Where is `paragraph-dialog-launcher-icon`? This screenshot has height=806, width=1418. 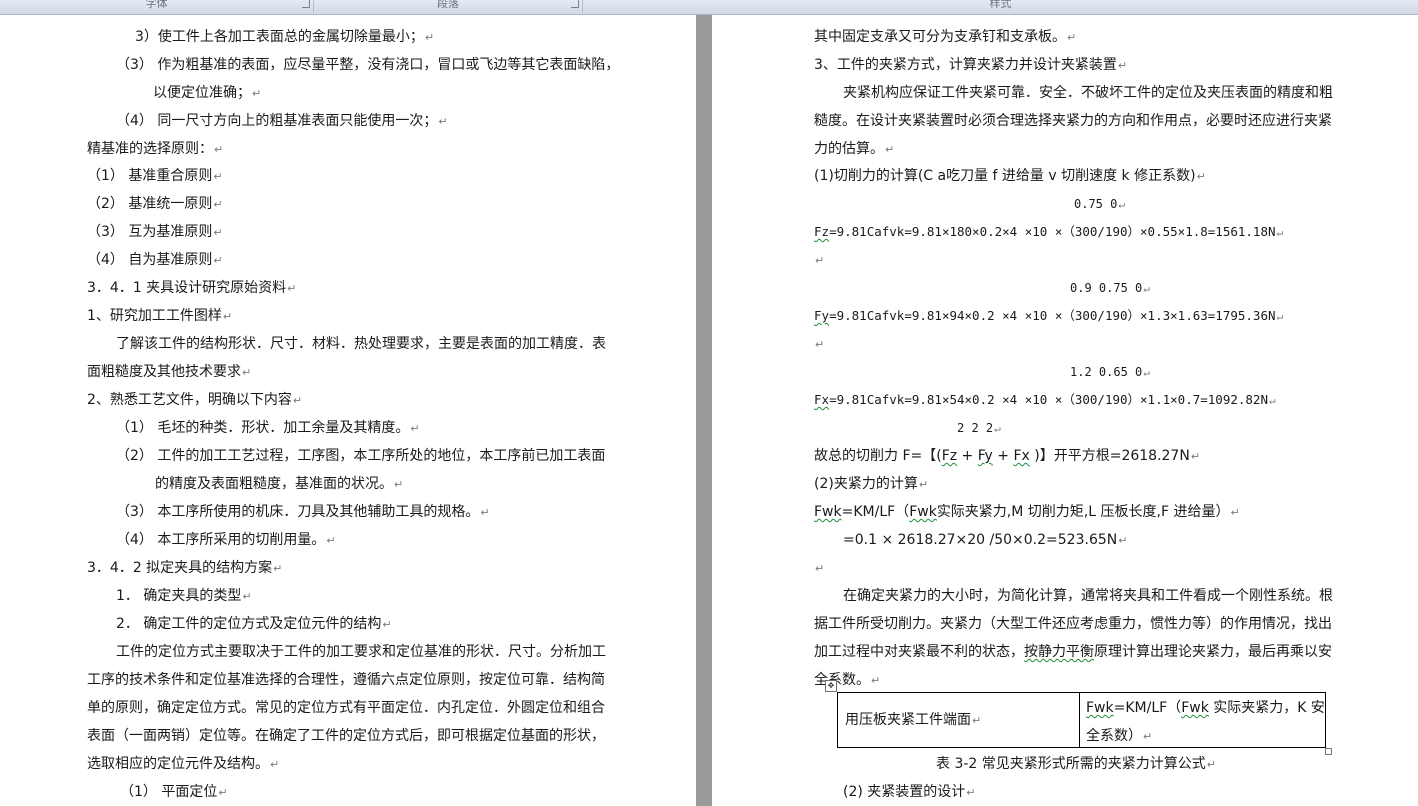
paragraph-dialog-launcher-icon is located at coordinates (575, 4).